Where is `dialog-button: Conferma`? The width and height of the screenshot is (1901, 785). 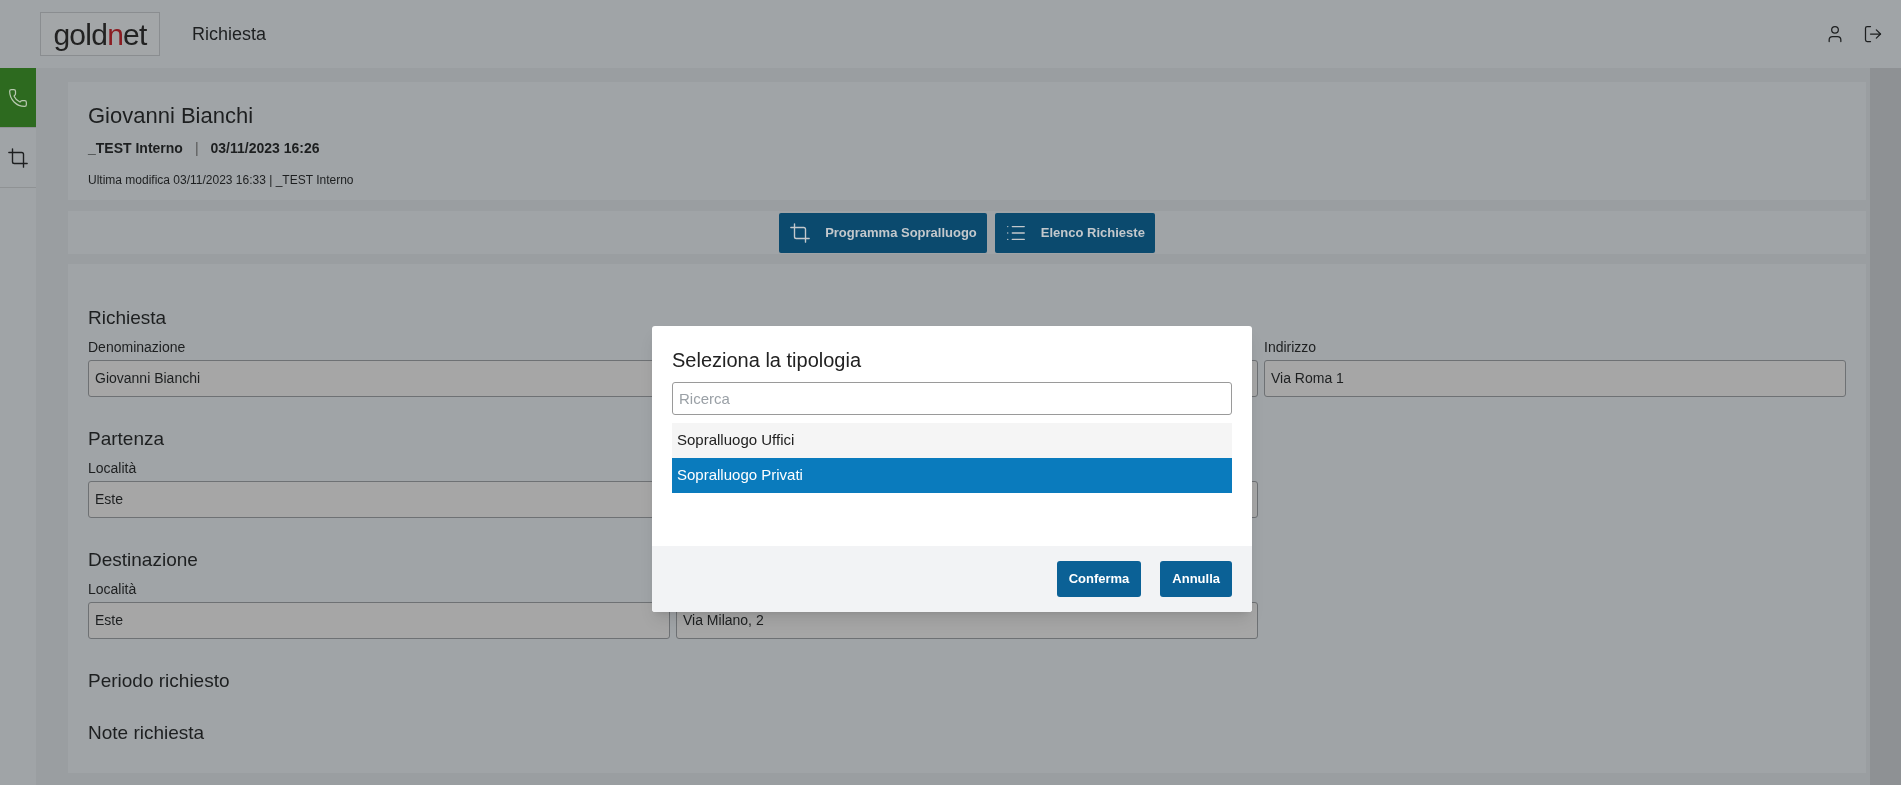 dialog-button: Conferma is located at coordinates (1099, 579).